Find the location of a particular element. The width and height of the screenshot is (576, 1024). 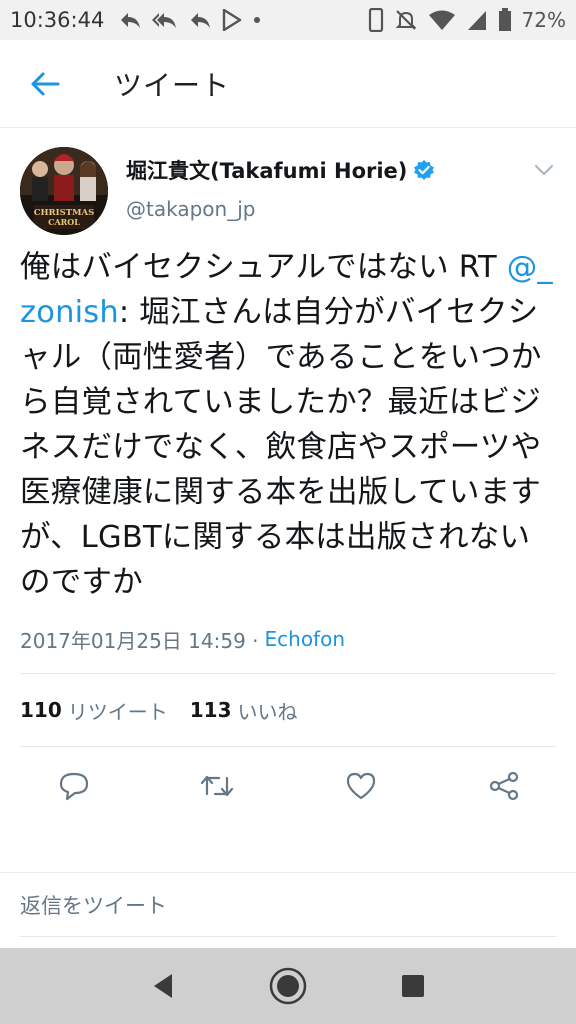

display-name-row: 堀江貴文(Takafumi Horie) is located at coordinates (280, 170).